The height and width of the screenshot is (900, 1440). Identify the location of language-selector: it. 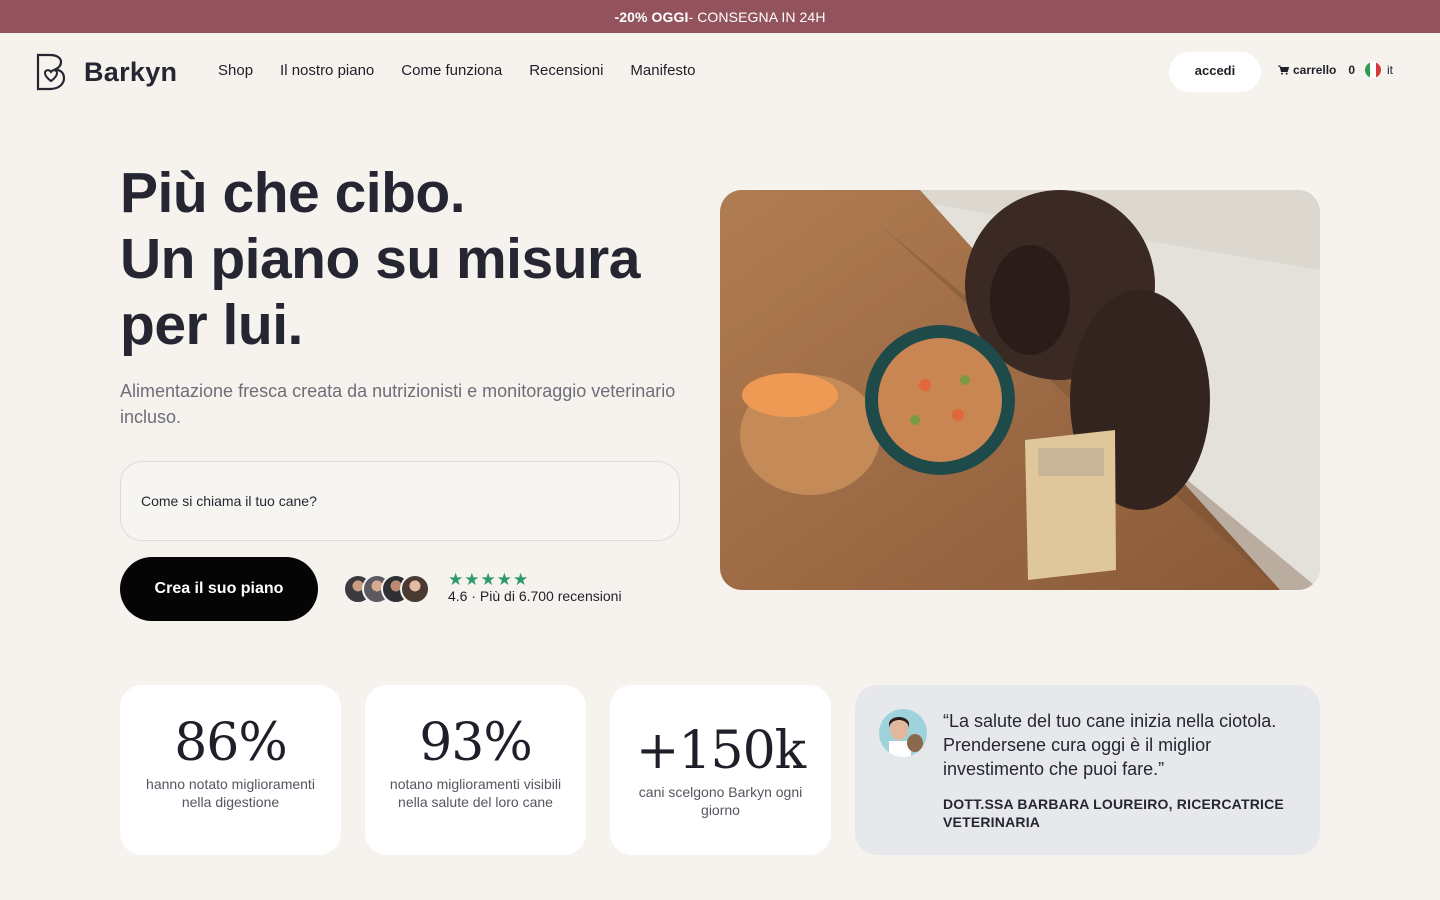
(1390, 70).